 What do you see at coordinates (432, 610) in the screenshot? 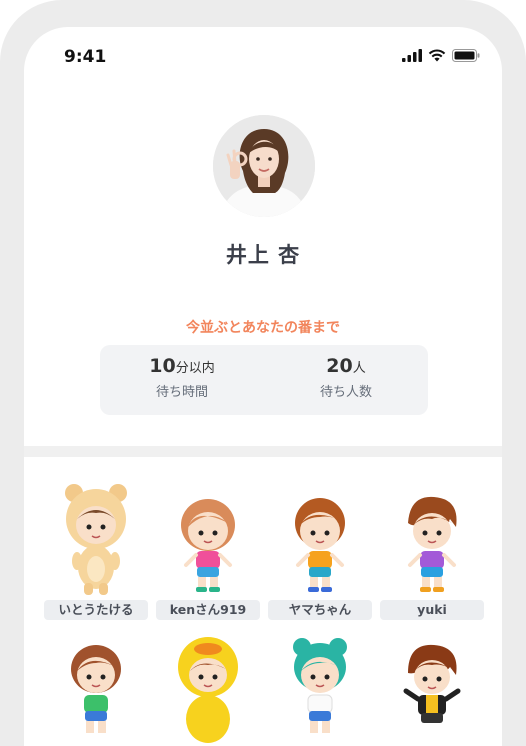
I see `user-name: yuki` at bounding box center [432, 610].